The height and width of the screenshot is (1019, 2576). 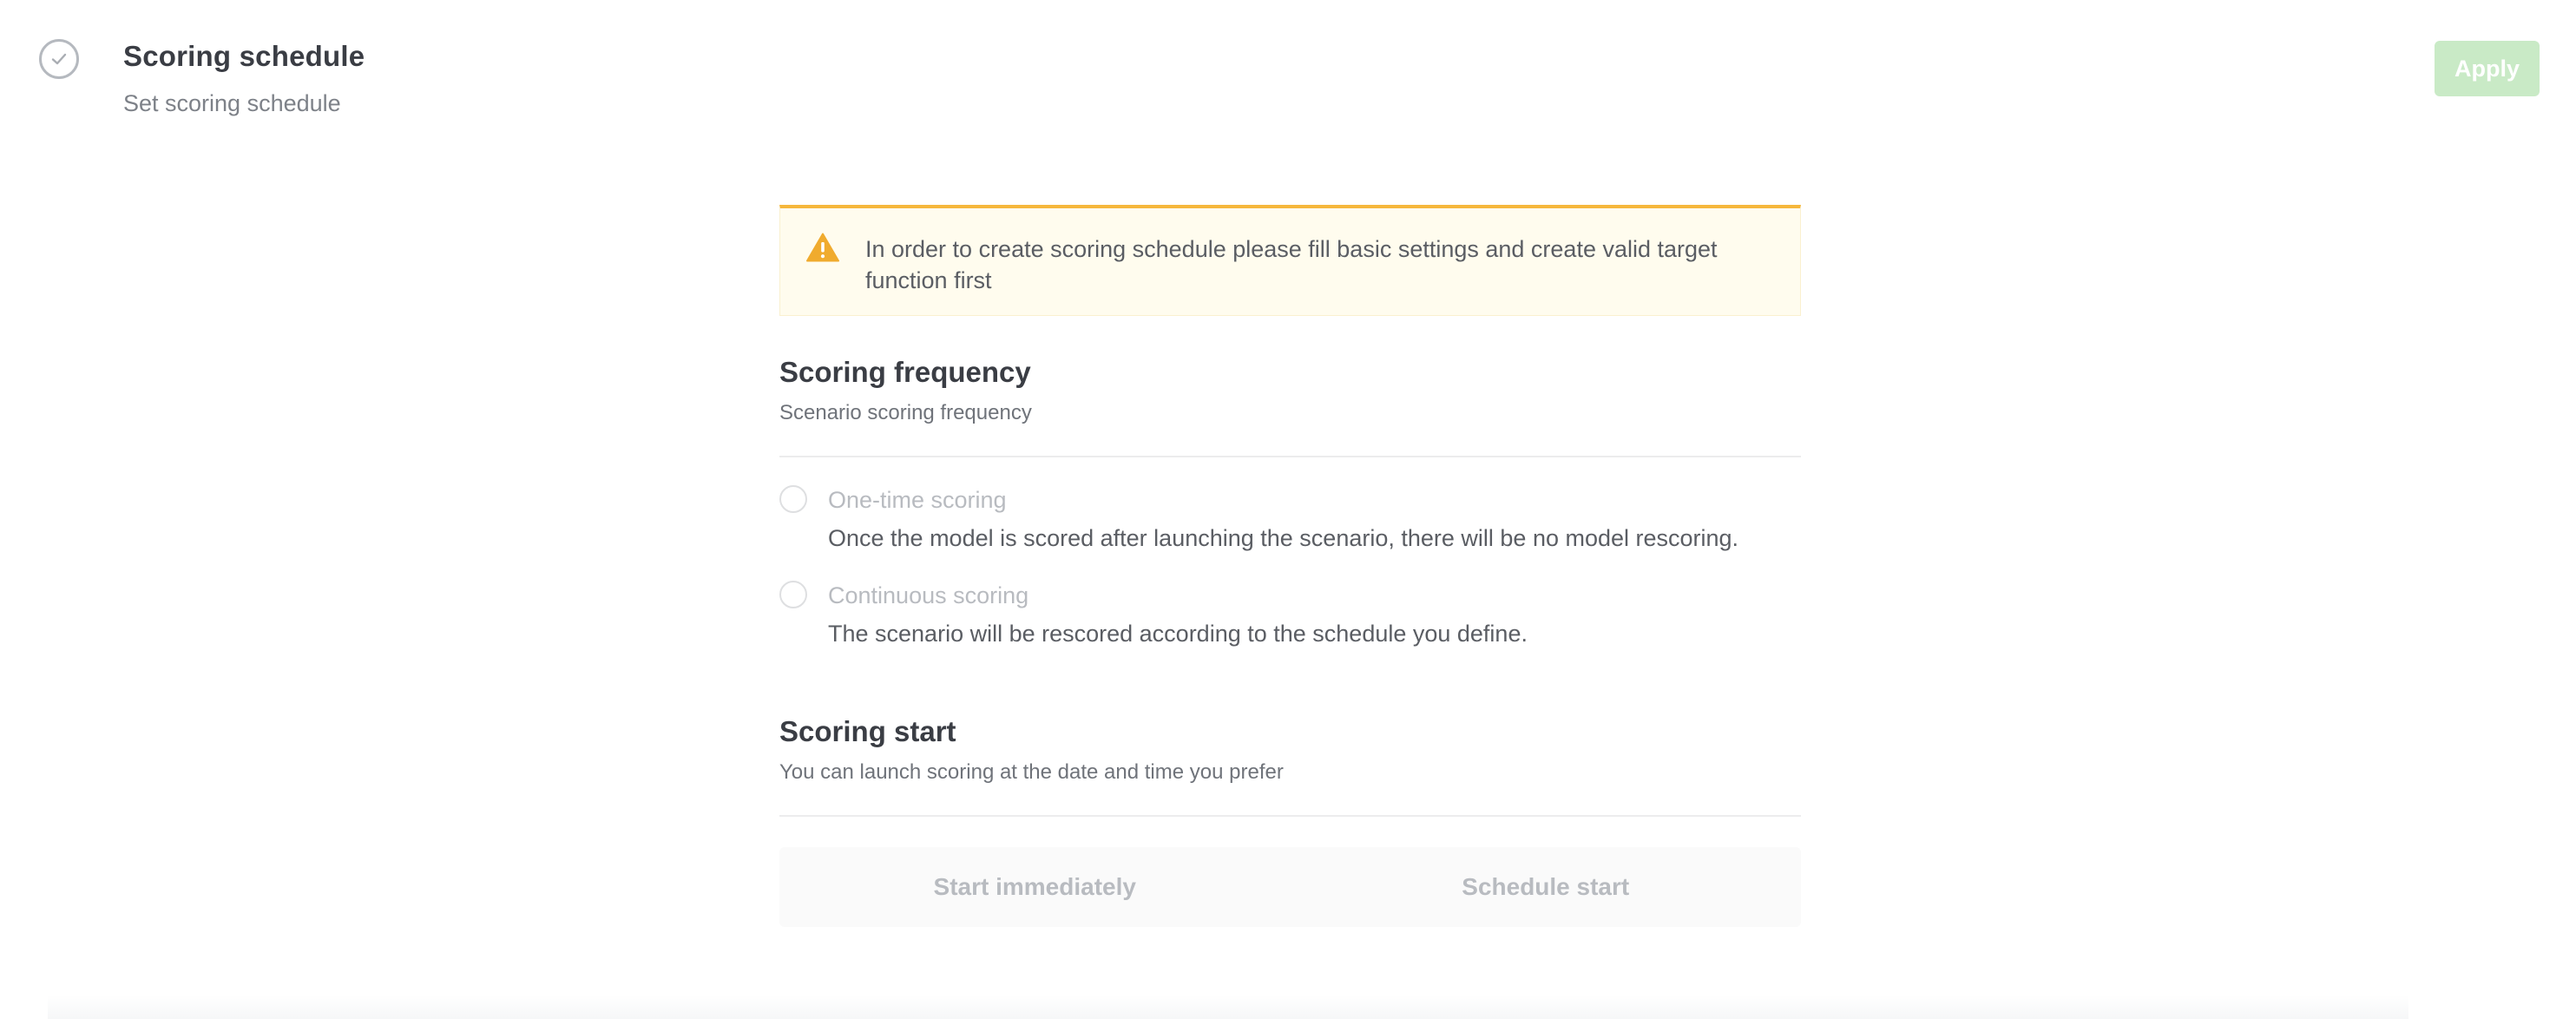 What do you see at coordinates (905, 412) in the screenshot?
I see `frequency-subtitle: Scenario scoring frequency` at bounding box center [905, 412].